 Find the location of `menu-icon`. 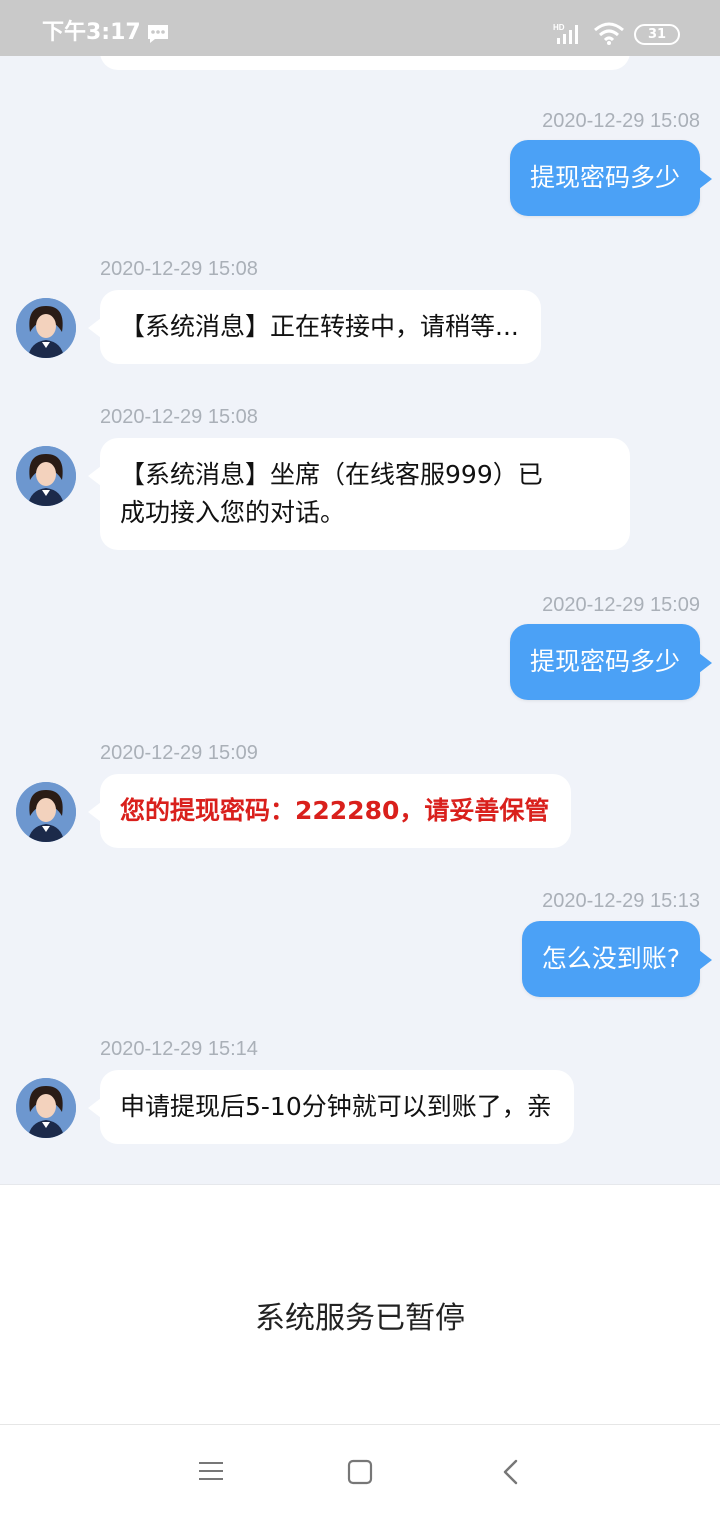

menu-icon is located at coordinates (211, 1473).